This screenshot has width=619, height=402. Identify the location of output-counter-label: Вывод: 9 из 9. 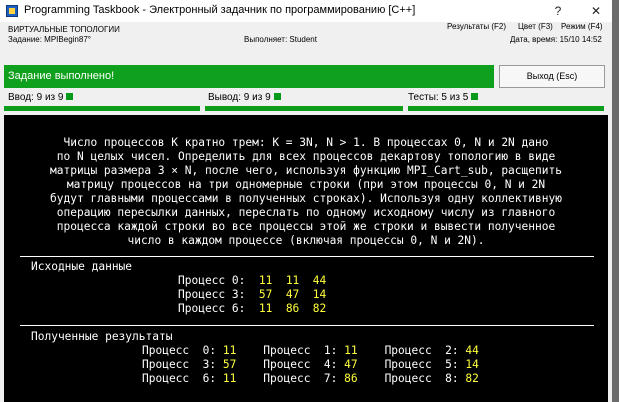
(239, 97).